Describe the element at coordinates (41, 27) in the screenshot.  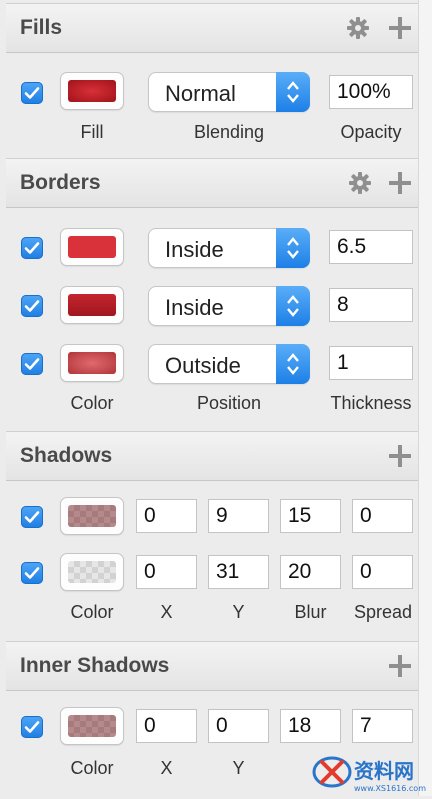
I see `fills-title: Fills` at that location.